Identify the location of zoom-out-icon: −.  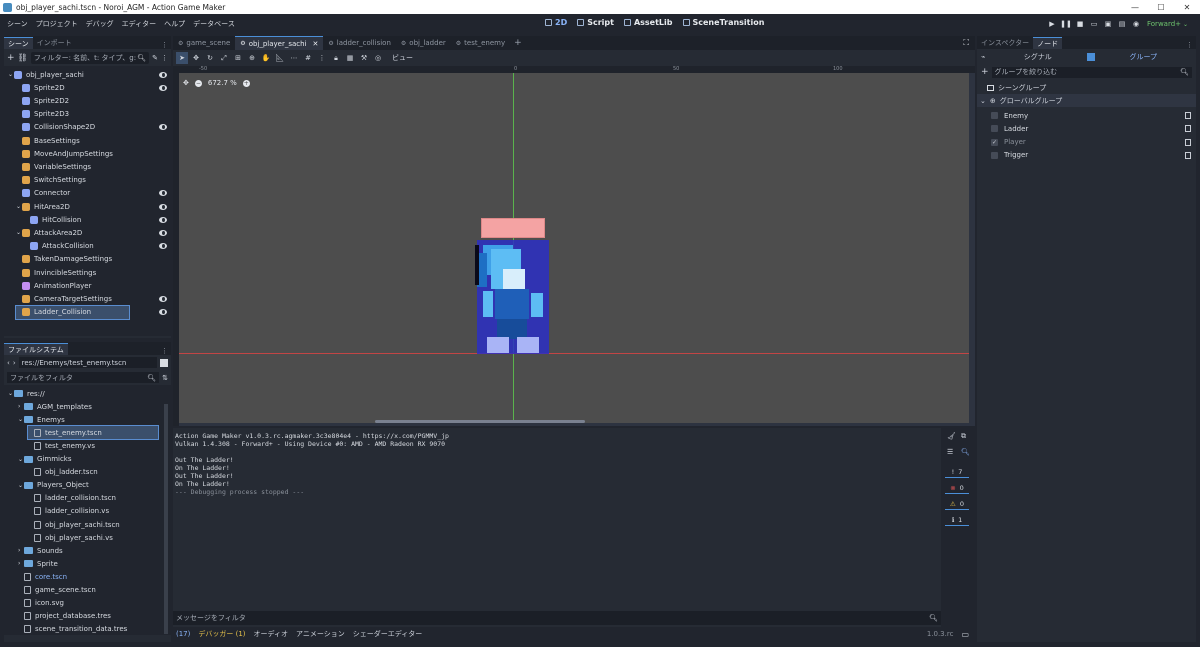
(198, 83).